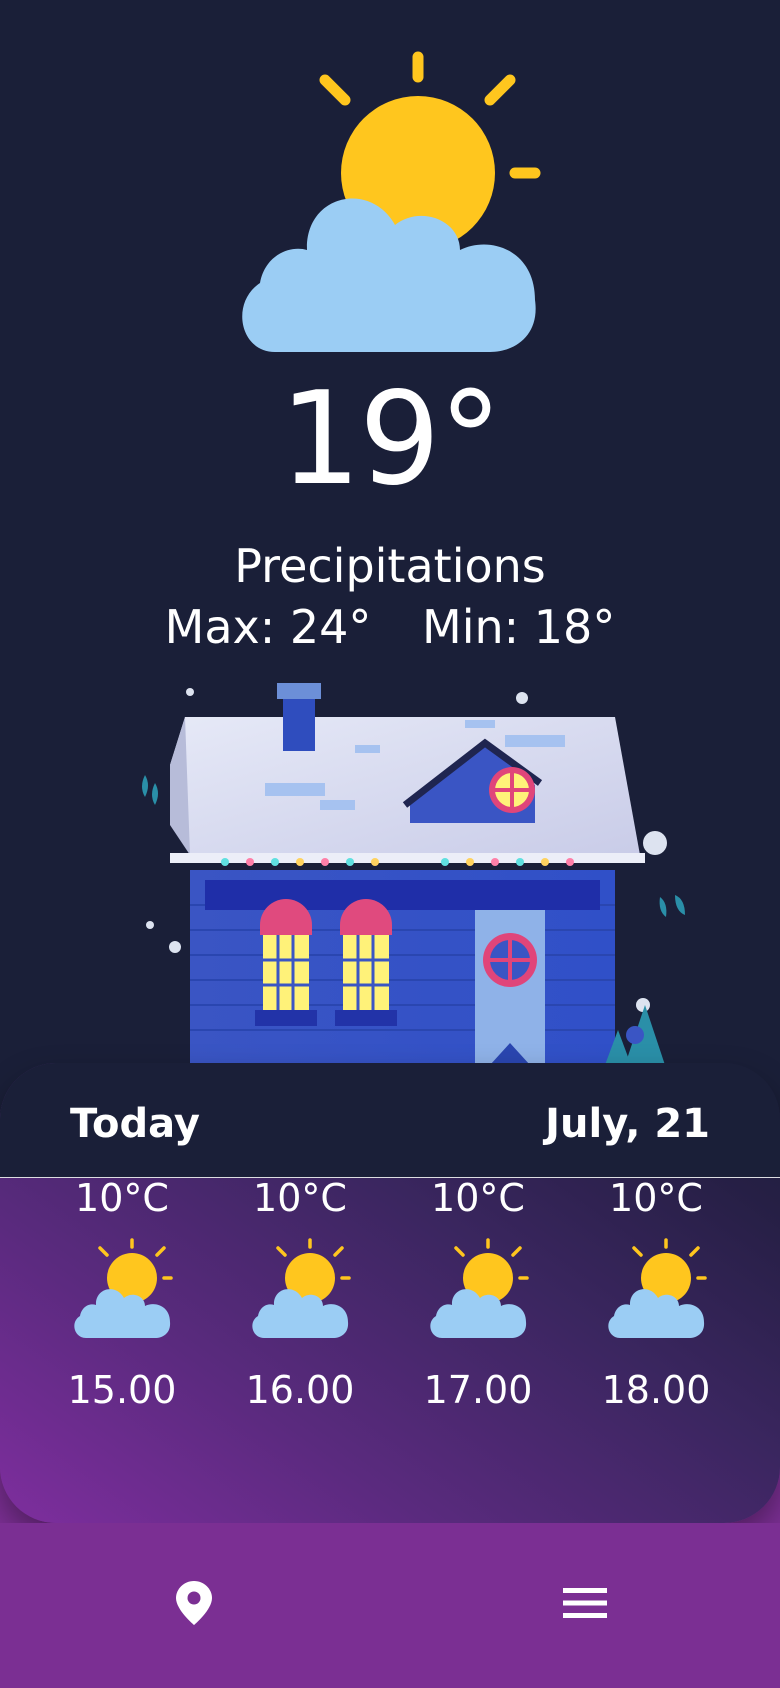 Image resolution: width=780 pixels, height=1688 pixels. Describe the element at coordinates (391, 439) in the screenshot. I see `current-temperature: 19°` at that location.